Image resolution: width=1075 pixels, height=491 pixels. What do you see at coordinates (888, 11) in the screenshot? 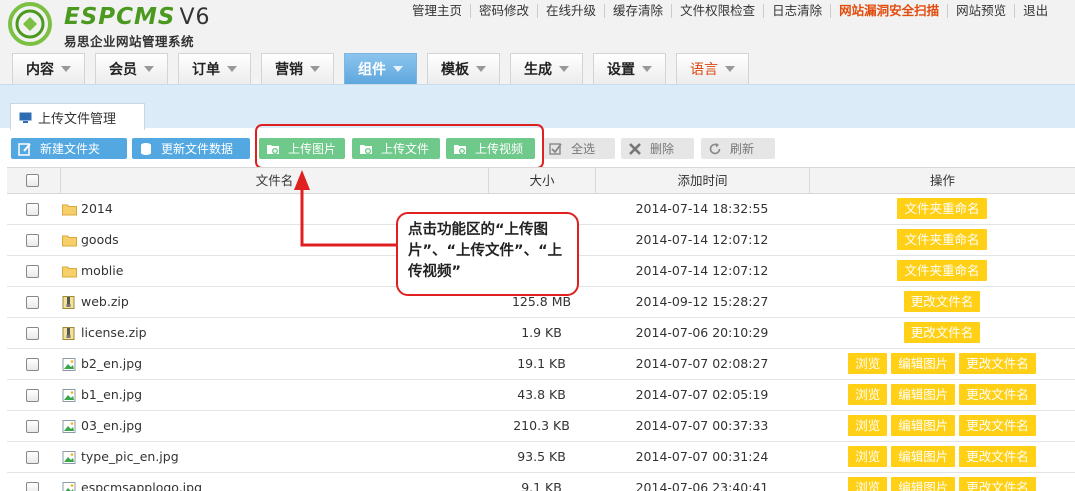
I see `top-link-security-scan: 网站漏洞安全扫描` at bounding box center [888, 11].